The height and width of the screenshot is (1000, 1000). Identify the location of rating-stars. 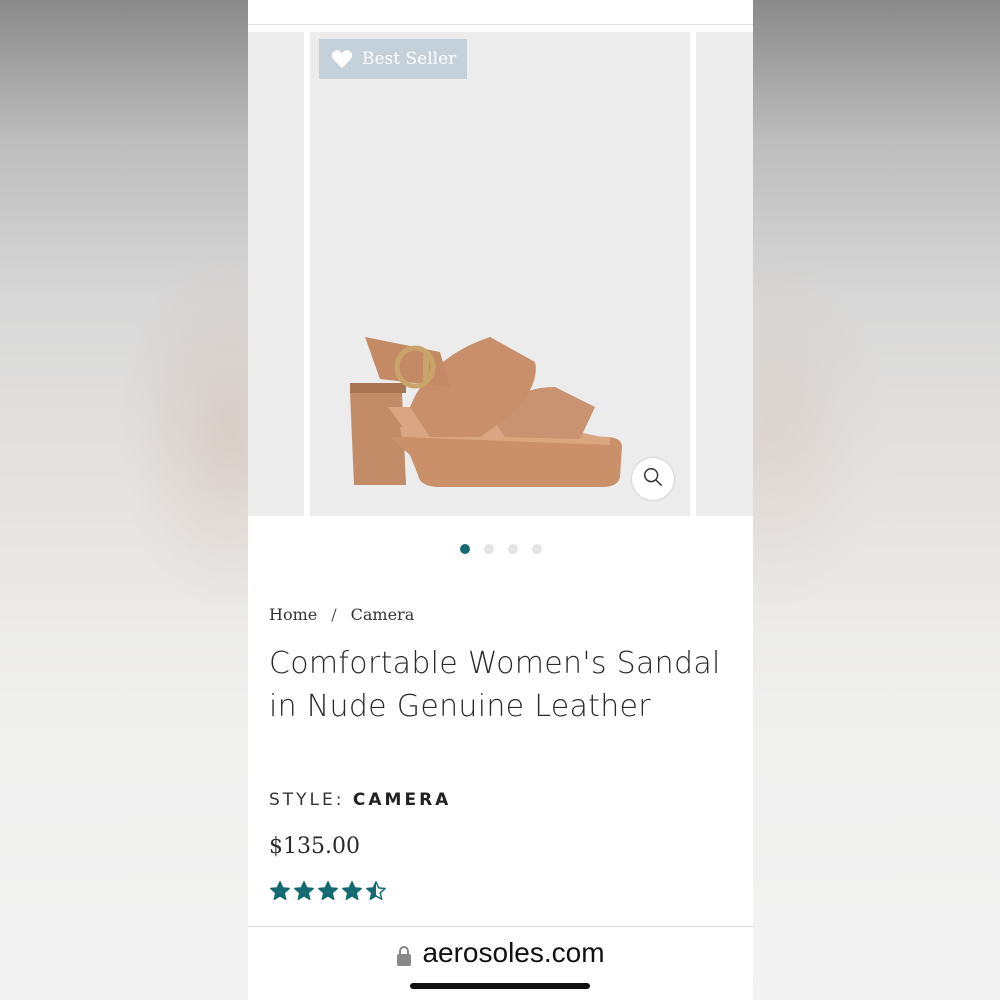
(328, 891).